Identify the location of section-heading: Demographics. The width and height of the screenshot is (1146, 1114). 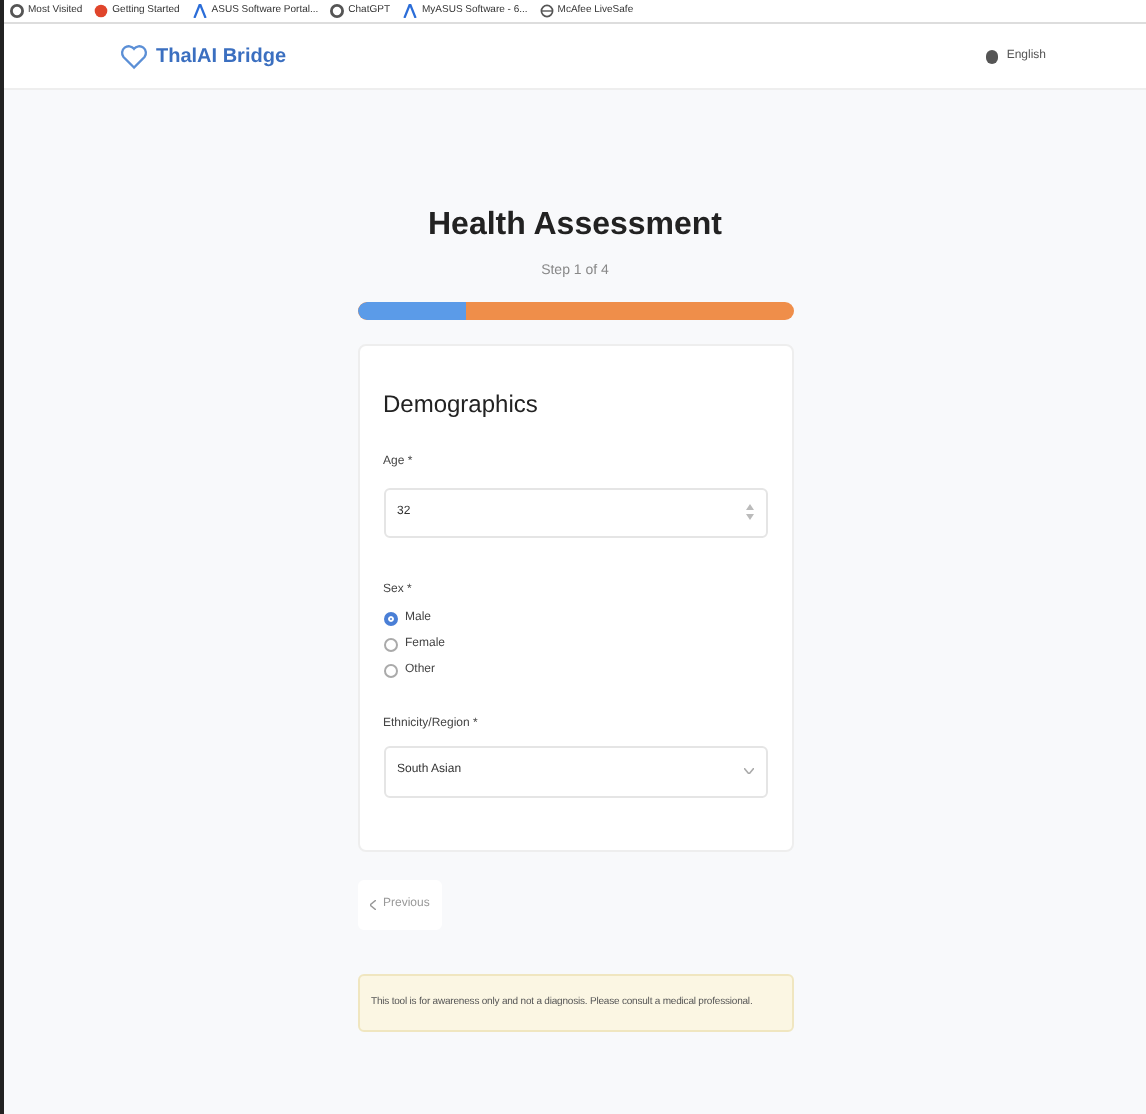
(461, 404).